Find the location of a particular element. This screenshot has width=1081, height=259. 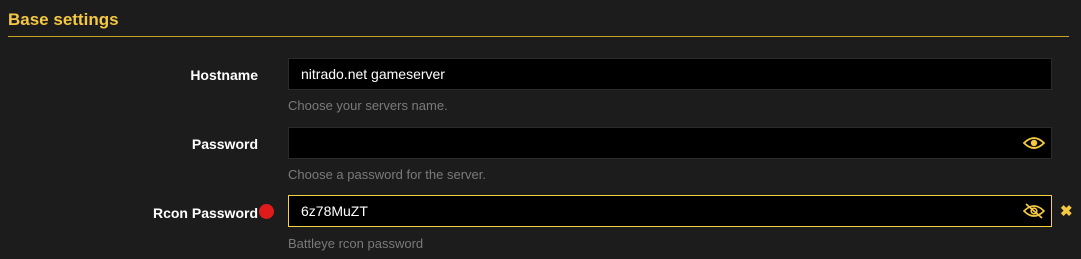

password-field is located at coordinates (670, 143).